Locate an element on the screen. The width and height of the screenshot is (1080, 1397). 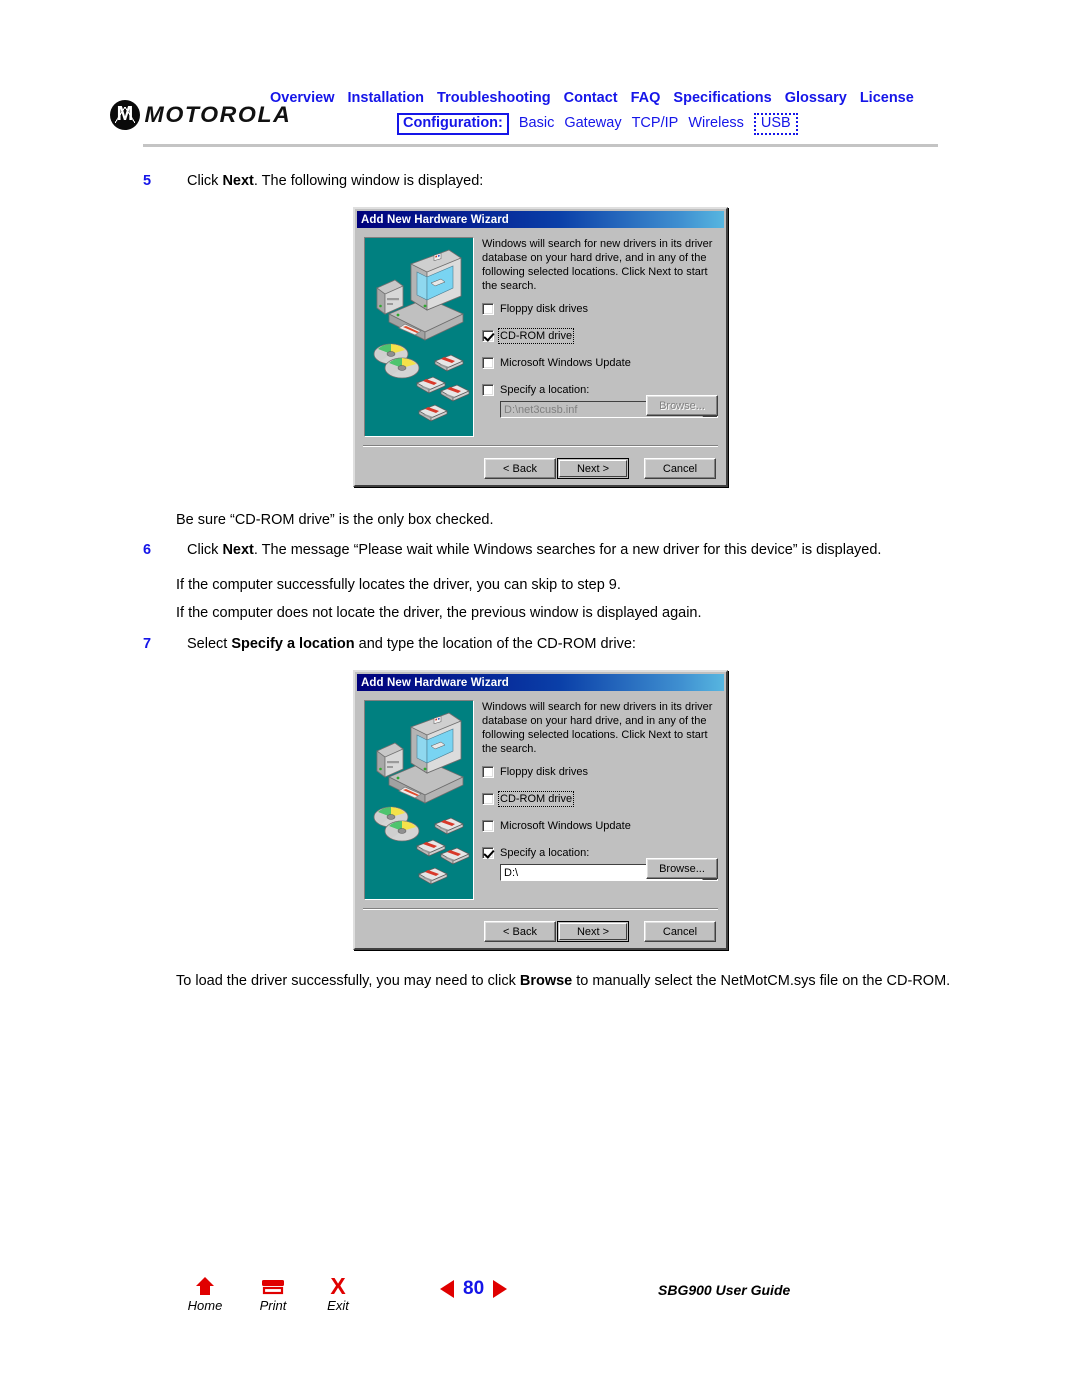
dialog2-checkbox-floppy-disk-drives: Floppy disk drives is located at coordinates (600, 772).